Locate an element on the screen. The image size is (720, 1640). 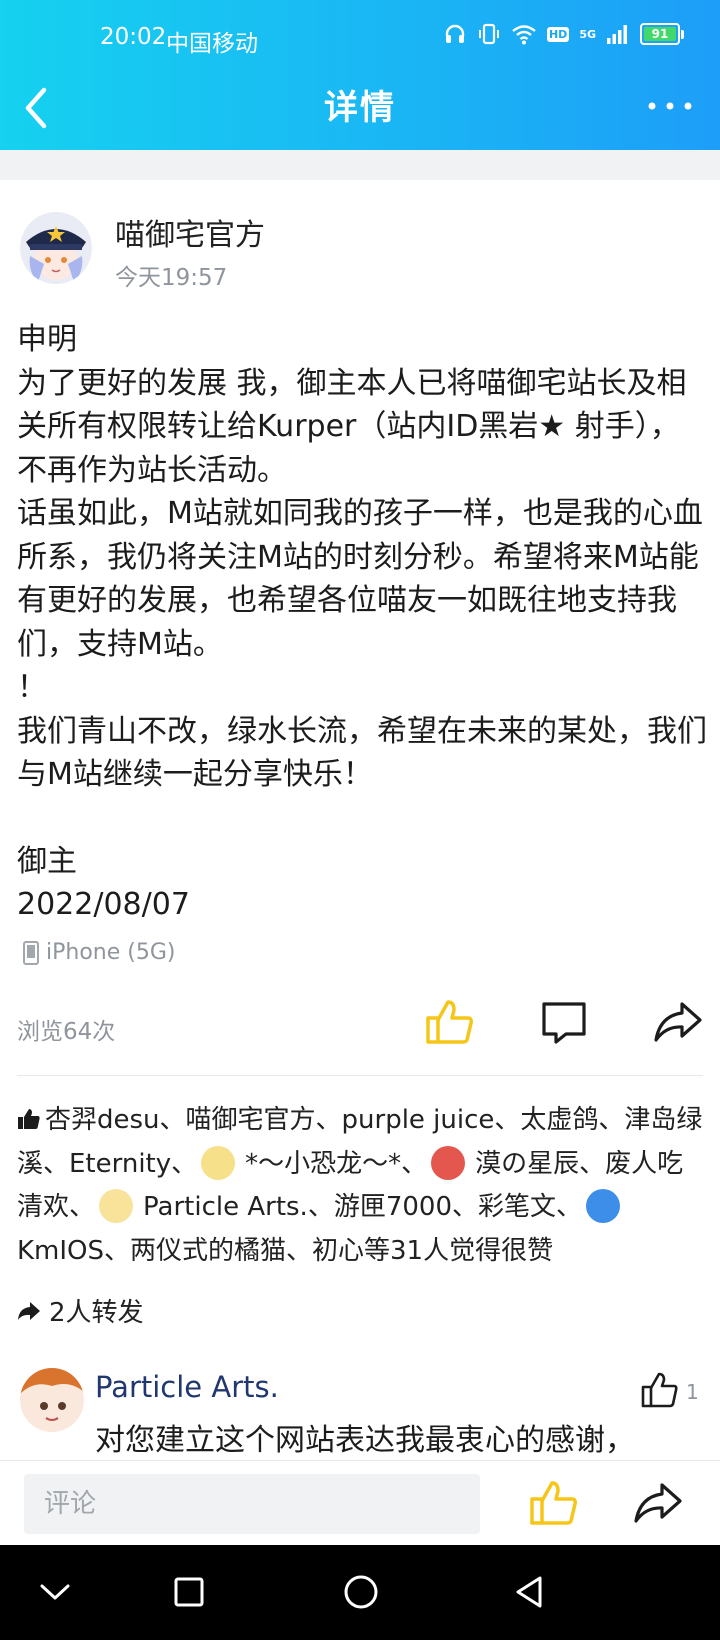
comment-bar is located at coordinates (360, 1502).